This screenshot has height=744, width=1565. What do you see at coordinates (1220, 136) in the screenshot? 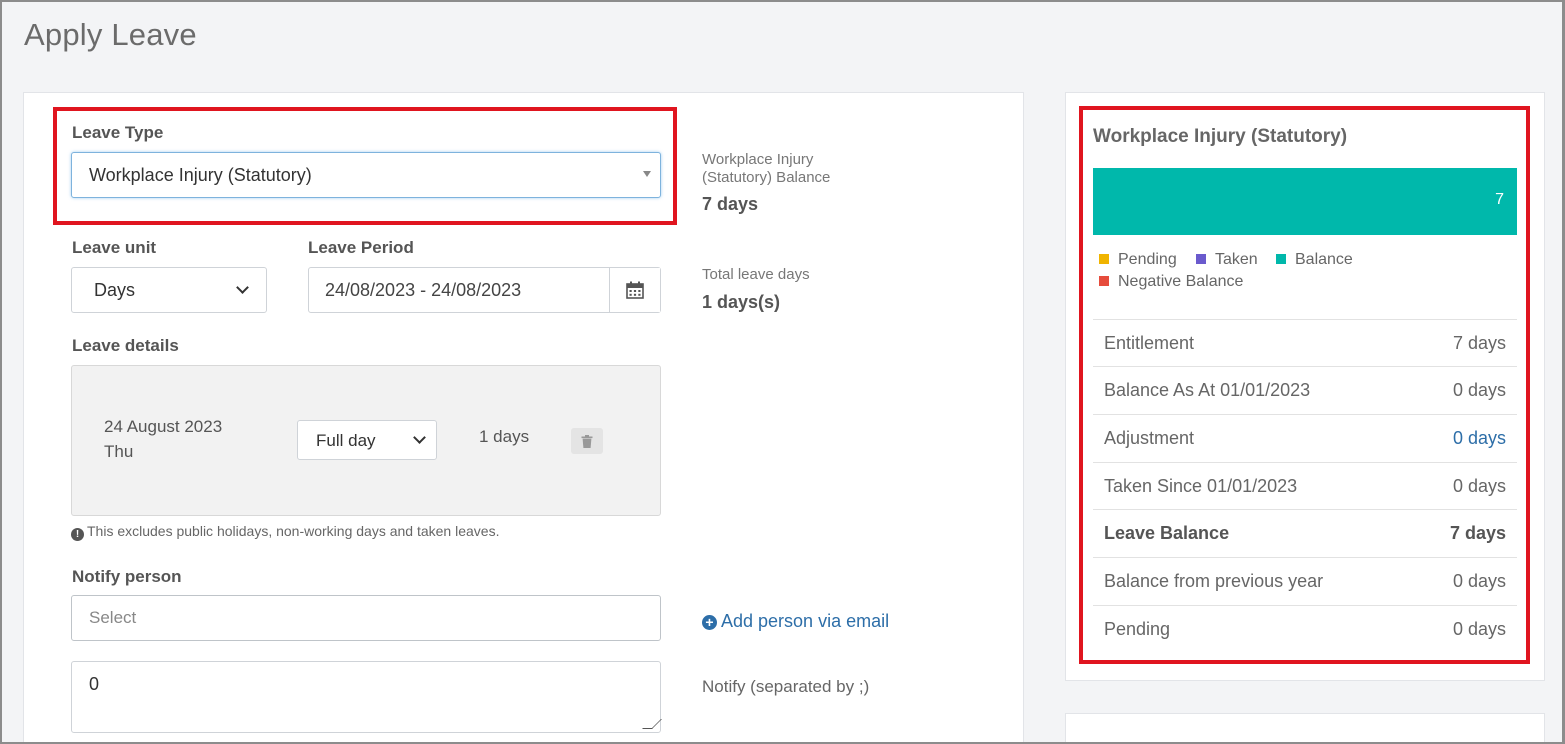
I see `summary-title: Workplace Injury (Statutory)` at bounding box center [1220, 136].